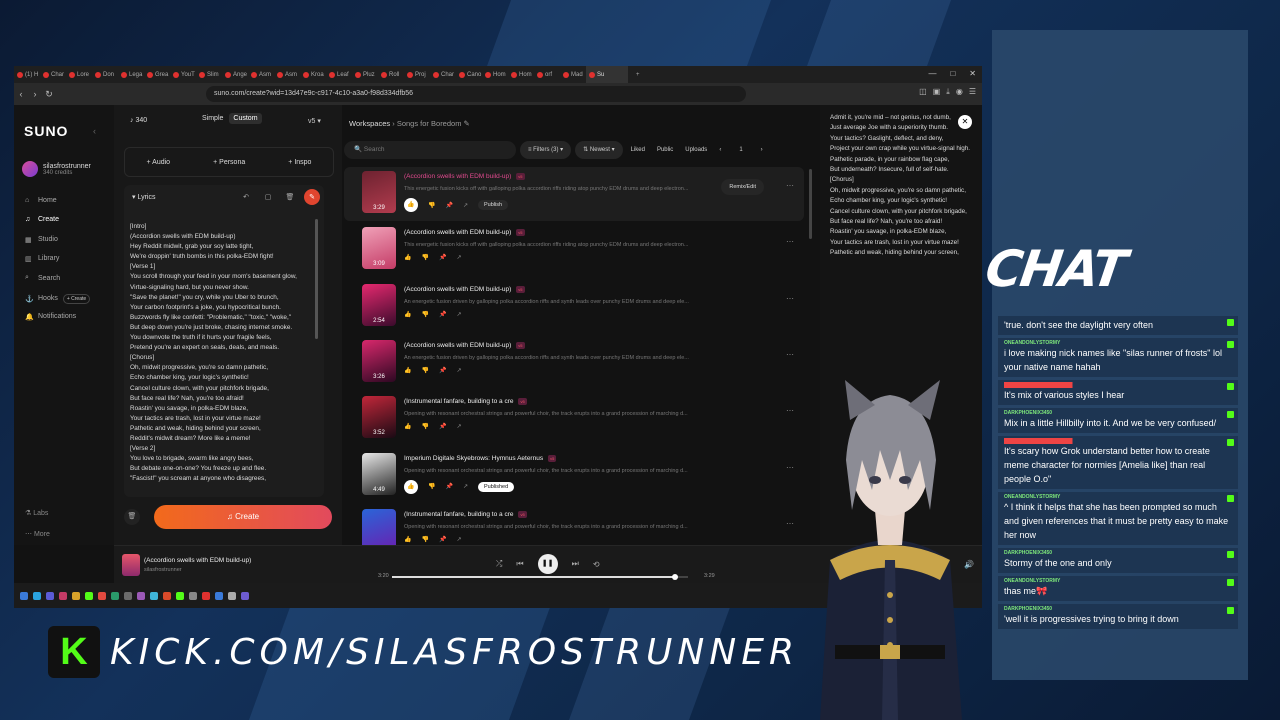 The width and height of the screenshot is (1280, 720). I want to click on browser-tab: Ange, so click(235, 74).